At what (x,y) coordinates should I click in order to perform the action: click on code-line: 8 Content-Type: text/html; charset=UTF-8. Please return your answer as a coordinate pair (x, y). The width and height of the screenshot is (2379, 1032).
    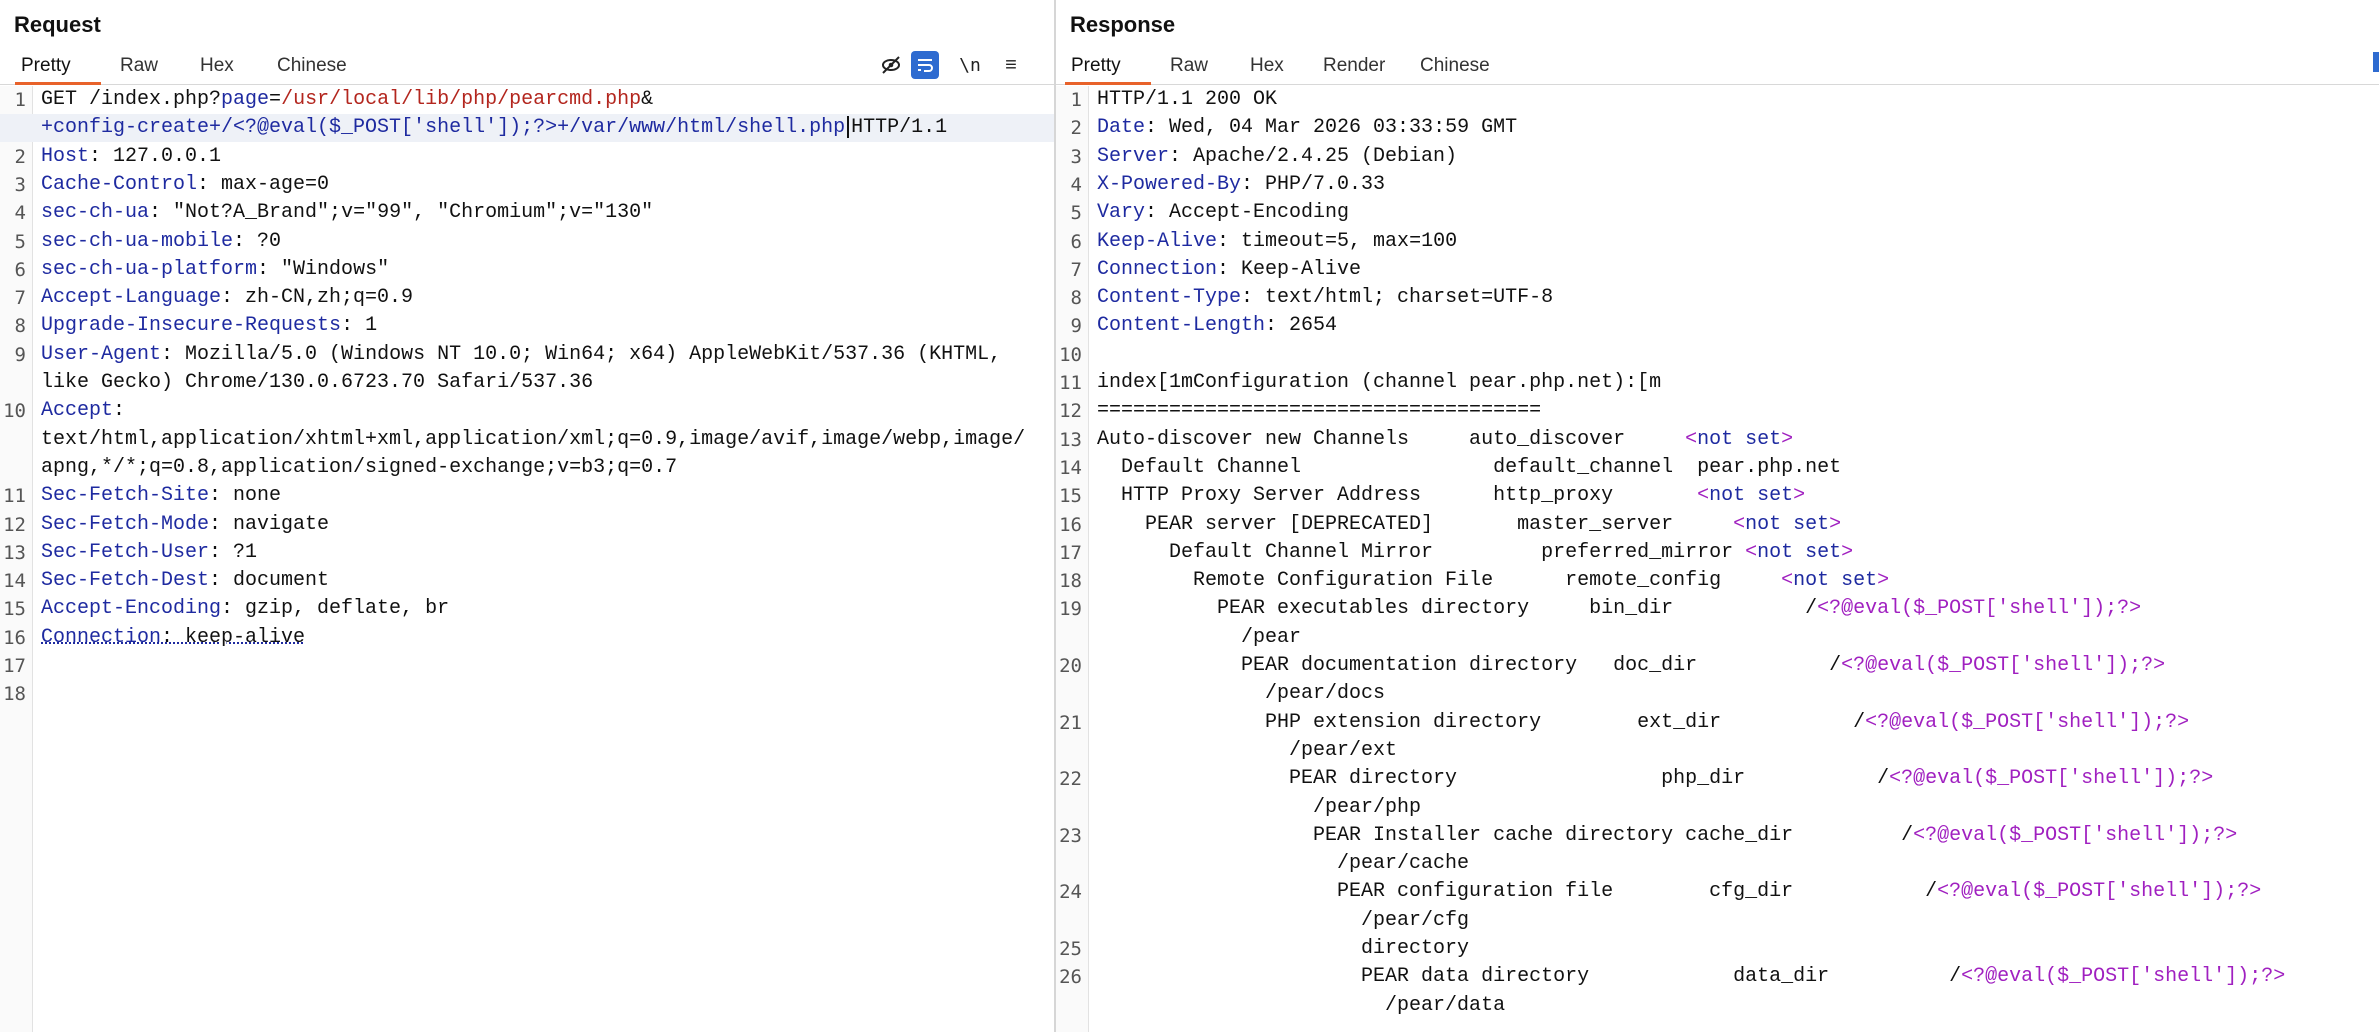
    Looking at the image, I should click on (1717, 298).